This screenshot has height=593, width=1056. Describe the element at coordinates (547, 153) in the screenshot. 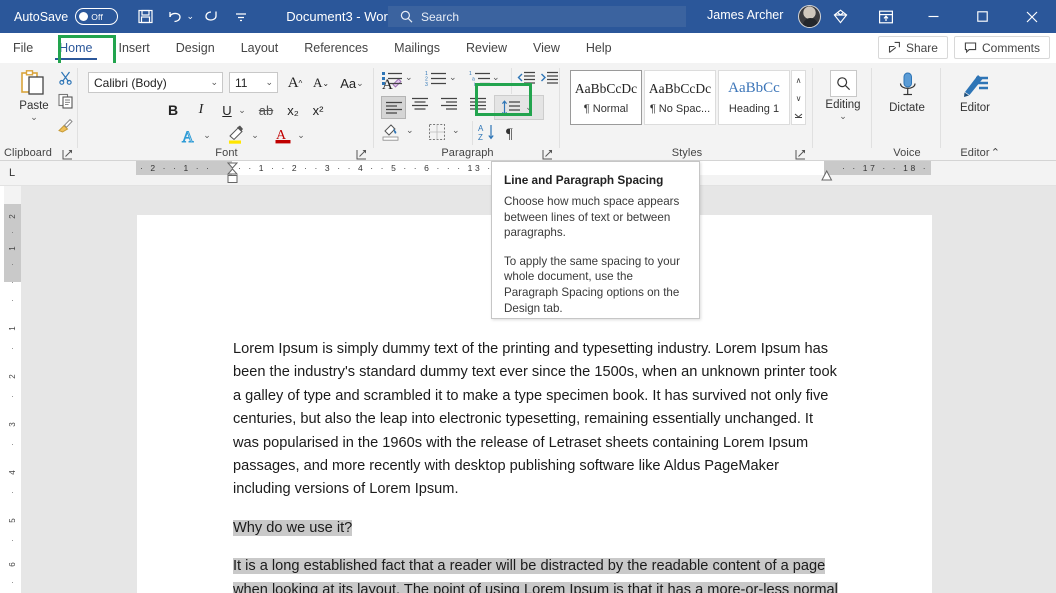

I see `paragraph-dialog-launcher` at that location.